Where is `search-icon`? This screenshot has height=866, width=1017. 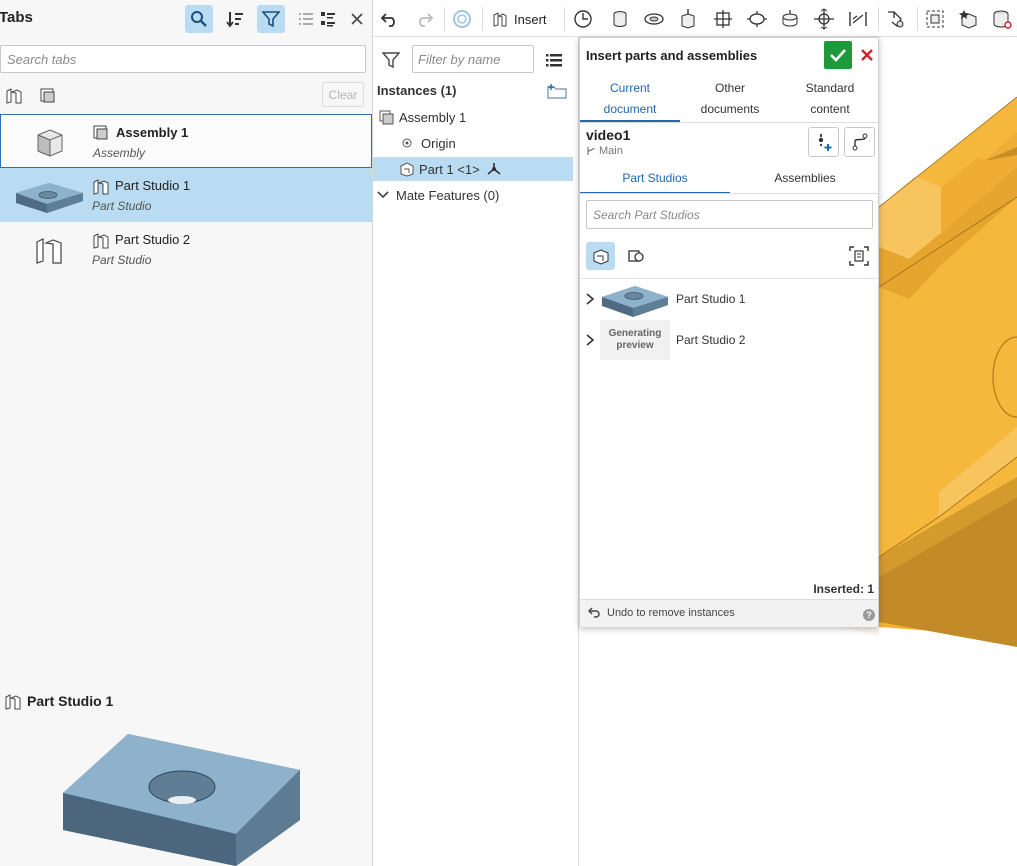
search-icon is located at coordinates (199, 19).